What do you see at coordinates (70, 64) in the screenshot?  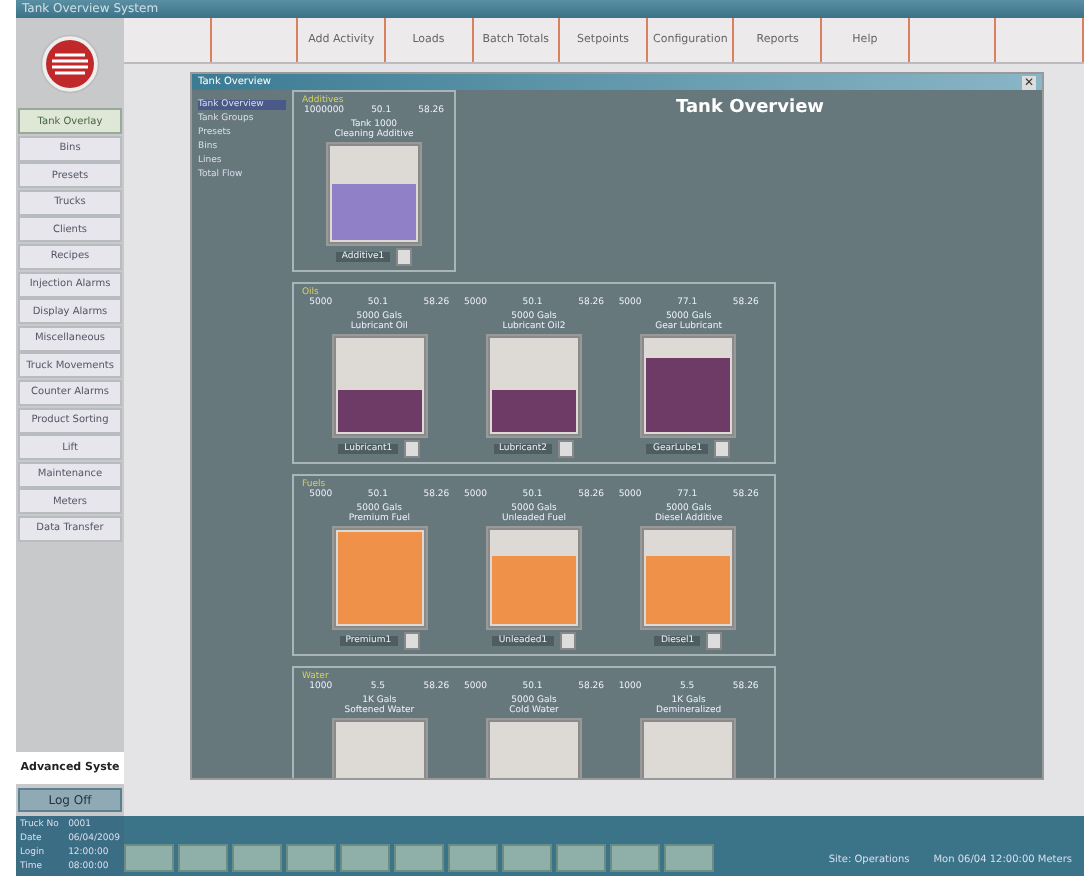 I see `logo-icon` at bounding box center [70, 64].